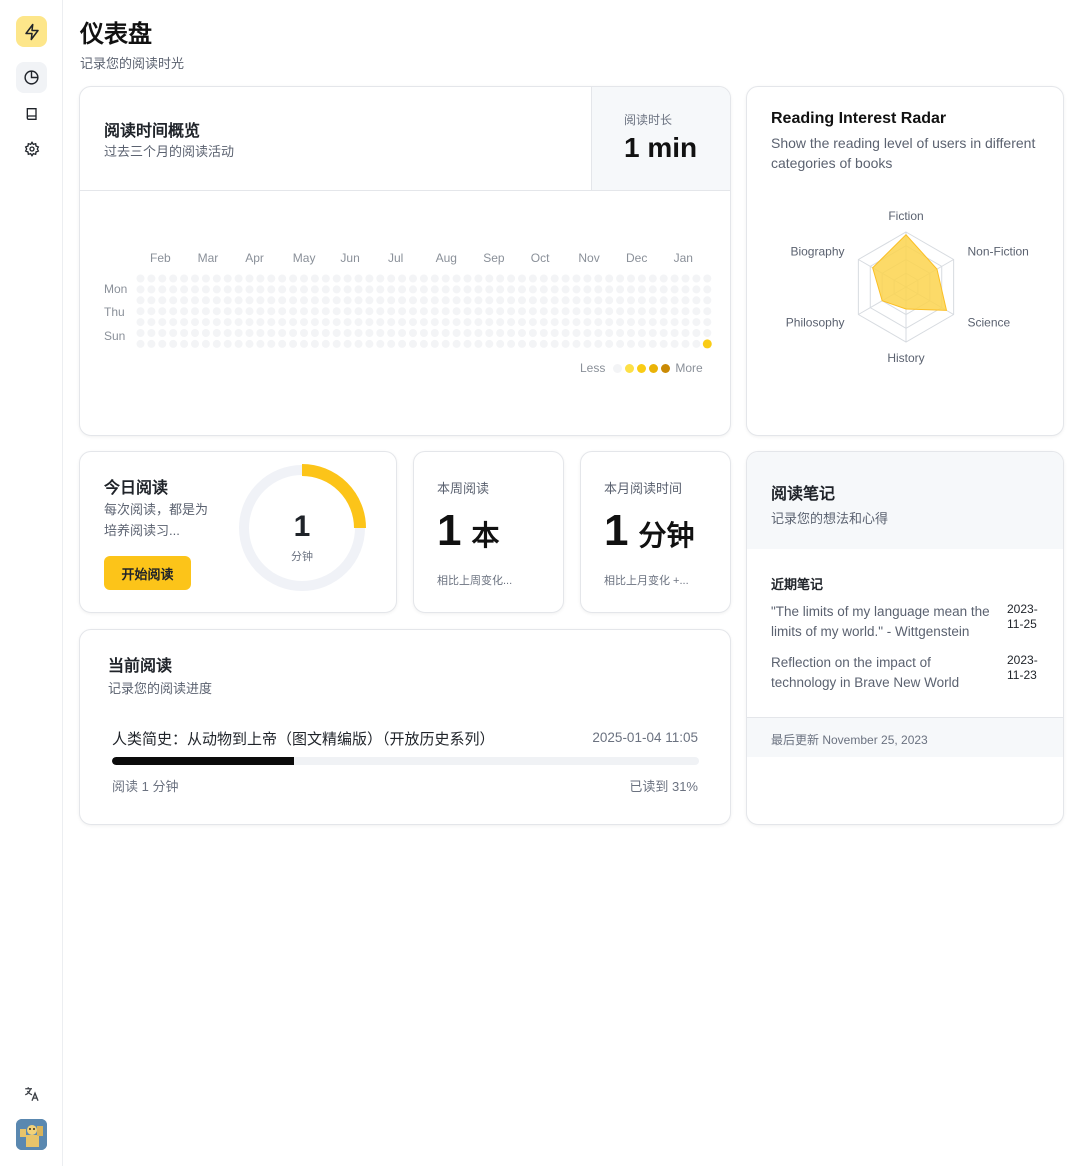  I want to click on start-reading-button: 开始阅读, so click(147, 573).